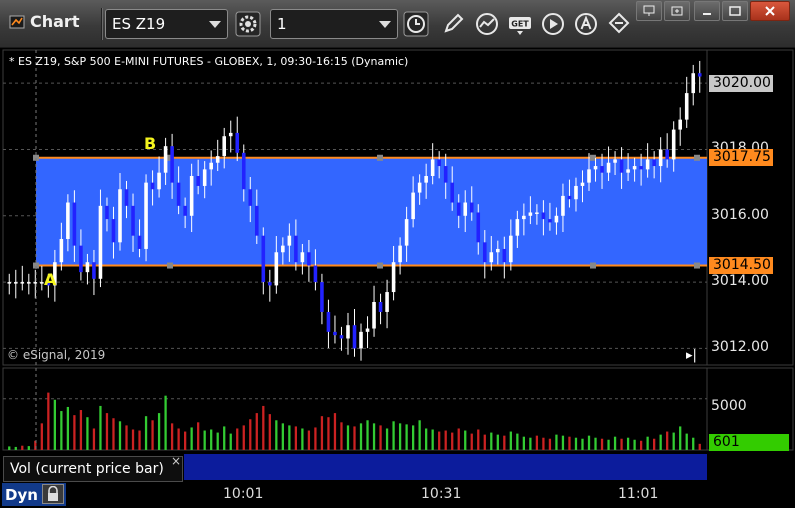 The image size is (795, 508). Describe the element at coordinates (741, 83) in the screenshot. I see `last-price-tag: 3020.00` at that location.